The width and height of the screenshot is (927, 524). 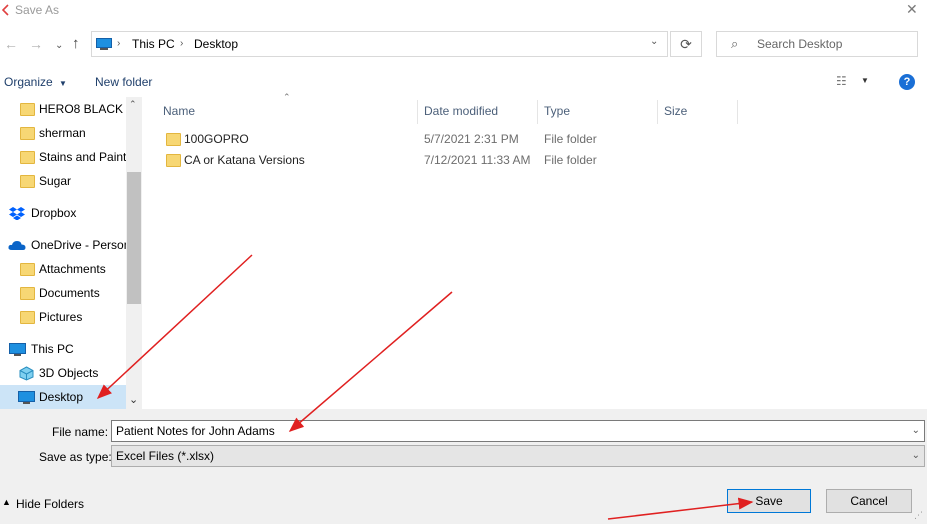 I want to click on nav-item-desktop: Desktop, so click(x=63, y=397).